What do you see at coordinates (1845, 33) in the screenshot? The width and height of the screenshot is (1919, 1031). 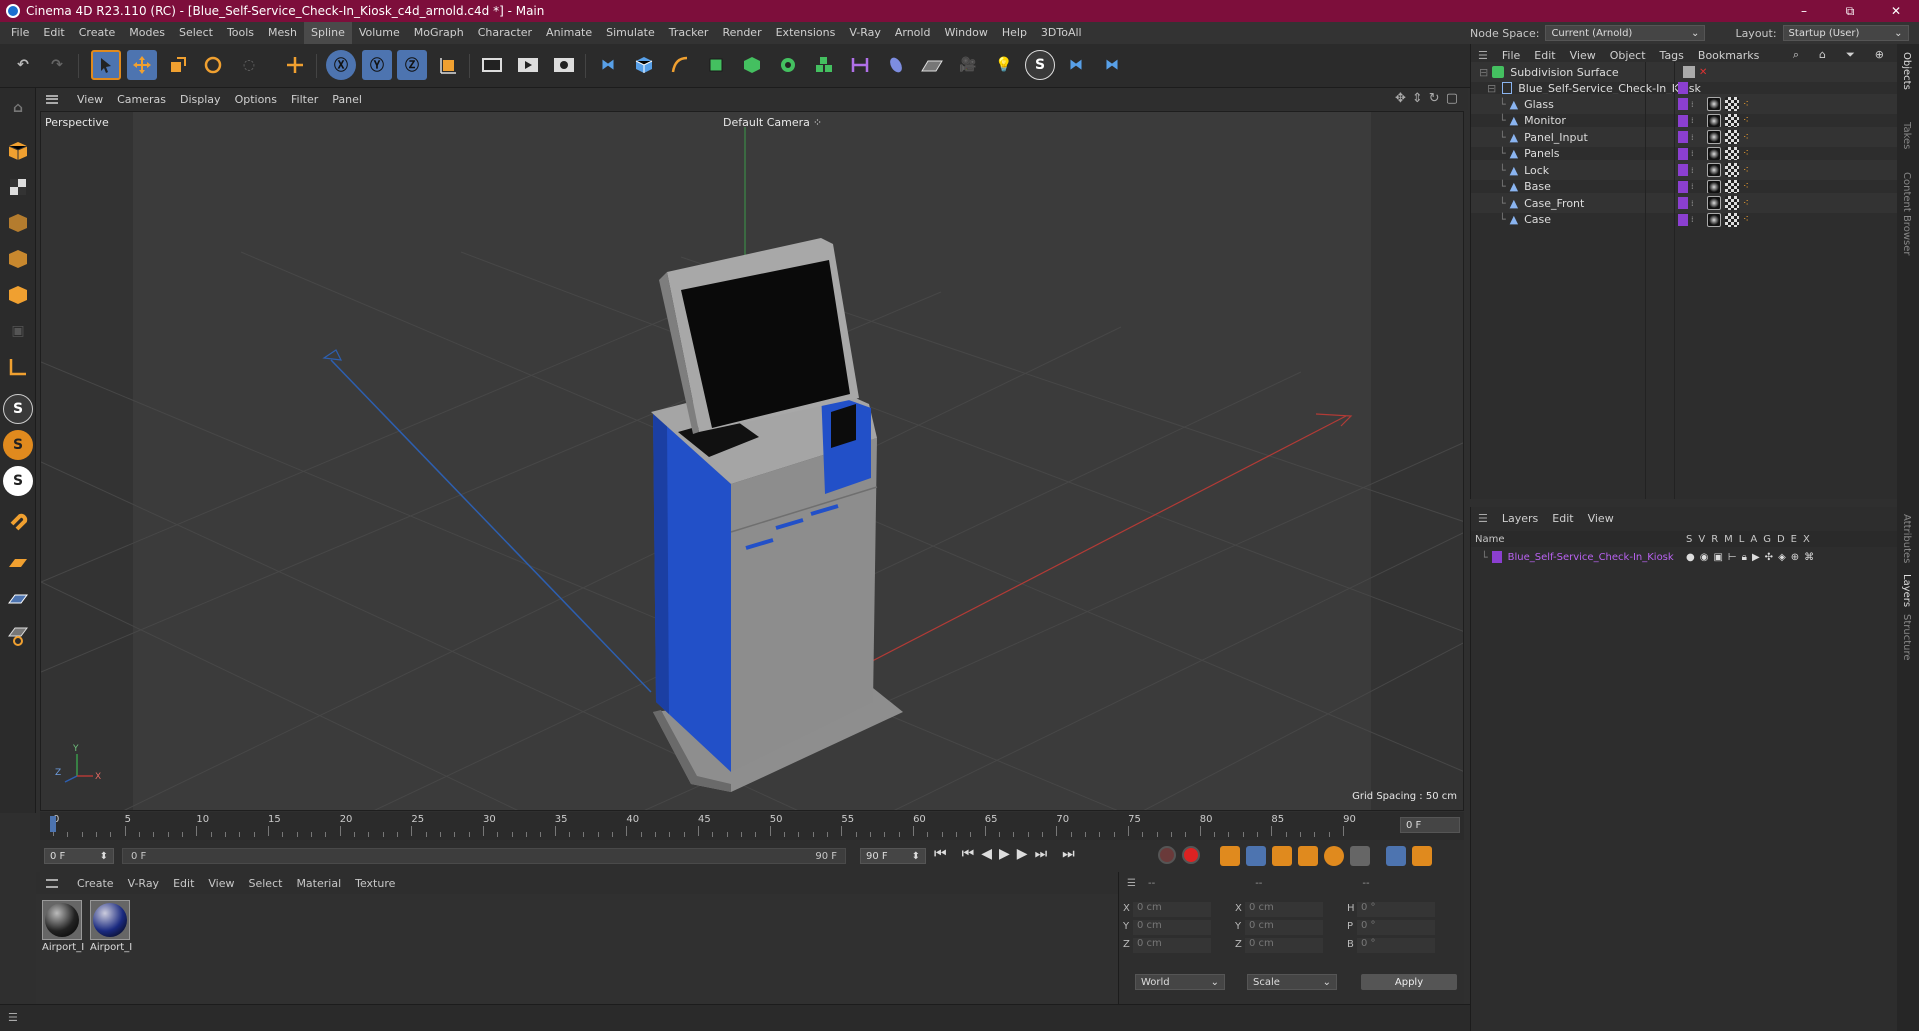 I see `layout-dropdown: Startup (User) ⌄` at bounding box center [1845, 33].